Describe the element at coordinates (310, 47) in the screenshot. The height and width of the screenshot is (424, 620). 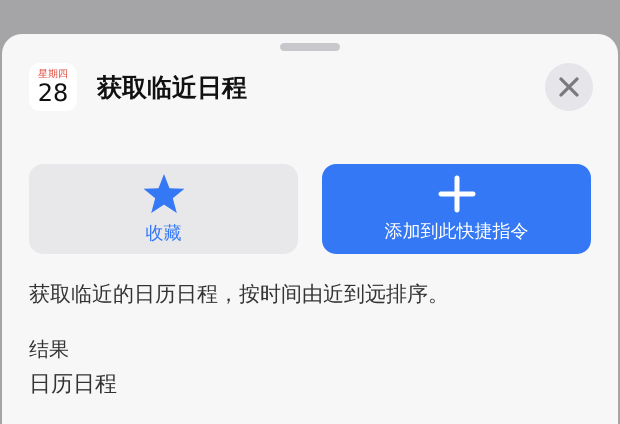
I see `drag-handle` at that location.